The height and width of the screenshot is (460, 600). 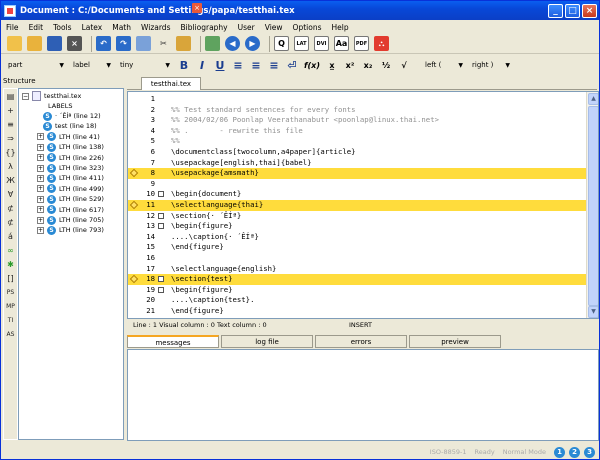 I want to click on pdflatex-icon: PDF, so click(x=361, y=43).